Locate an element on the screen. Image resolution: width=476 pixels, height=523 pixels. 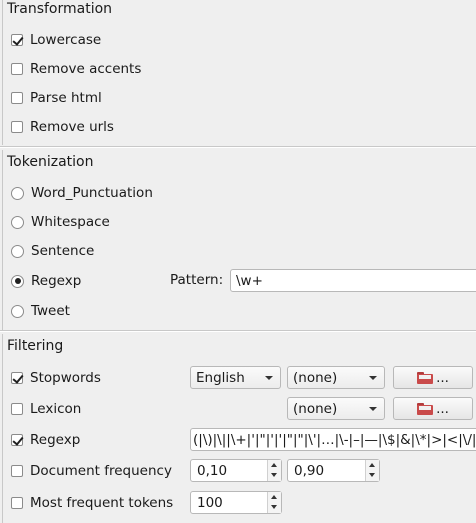
language-value: English is located at coordinates (220, 377).